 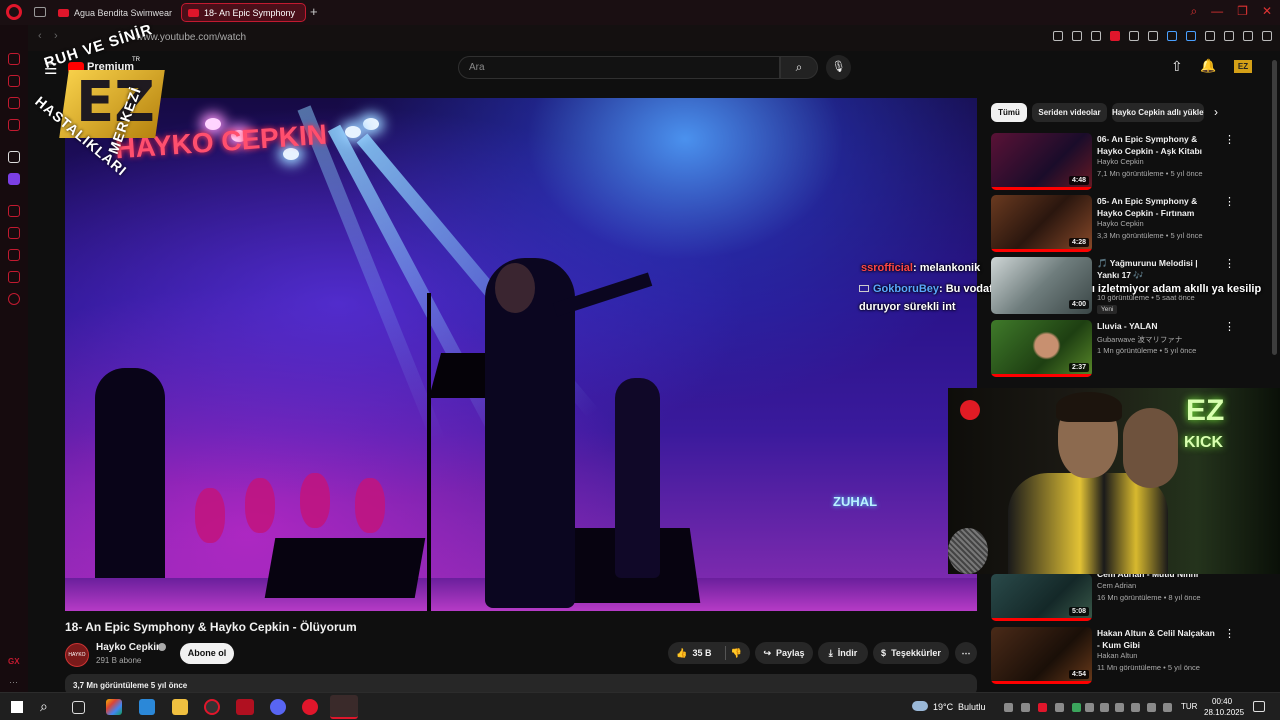 What do you see at coordinates (1243, 66) in the screenshot?
I see `avatar: EZ` at bounding box center [1243, 66].